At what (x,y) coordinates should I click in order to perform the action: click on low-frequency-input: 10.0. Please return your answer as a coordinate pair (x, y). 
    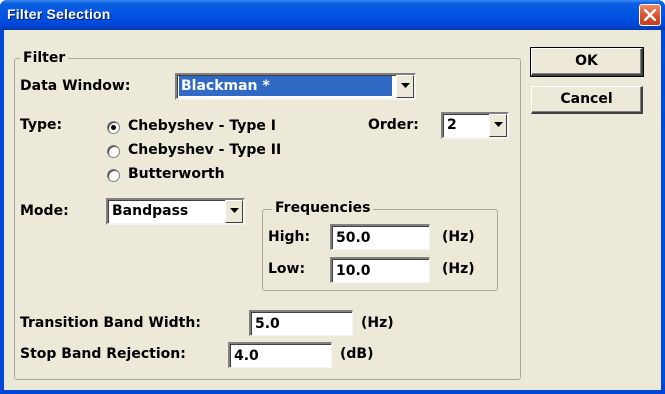
    Looking at the image, I should click on (380, 270).